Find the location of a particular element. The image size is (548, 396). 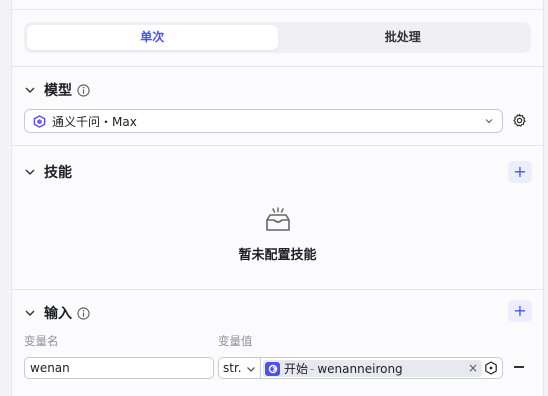

add-skill-button: + is located at coordinates (520, 172).